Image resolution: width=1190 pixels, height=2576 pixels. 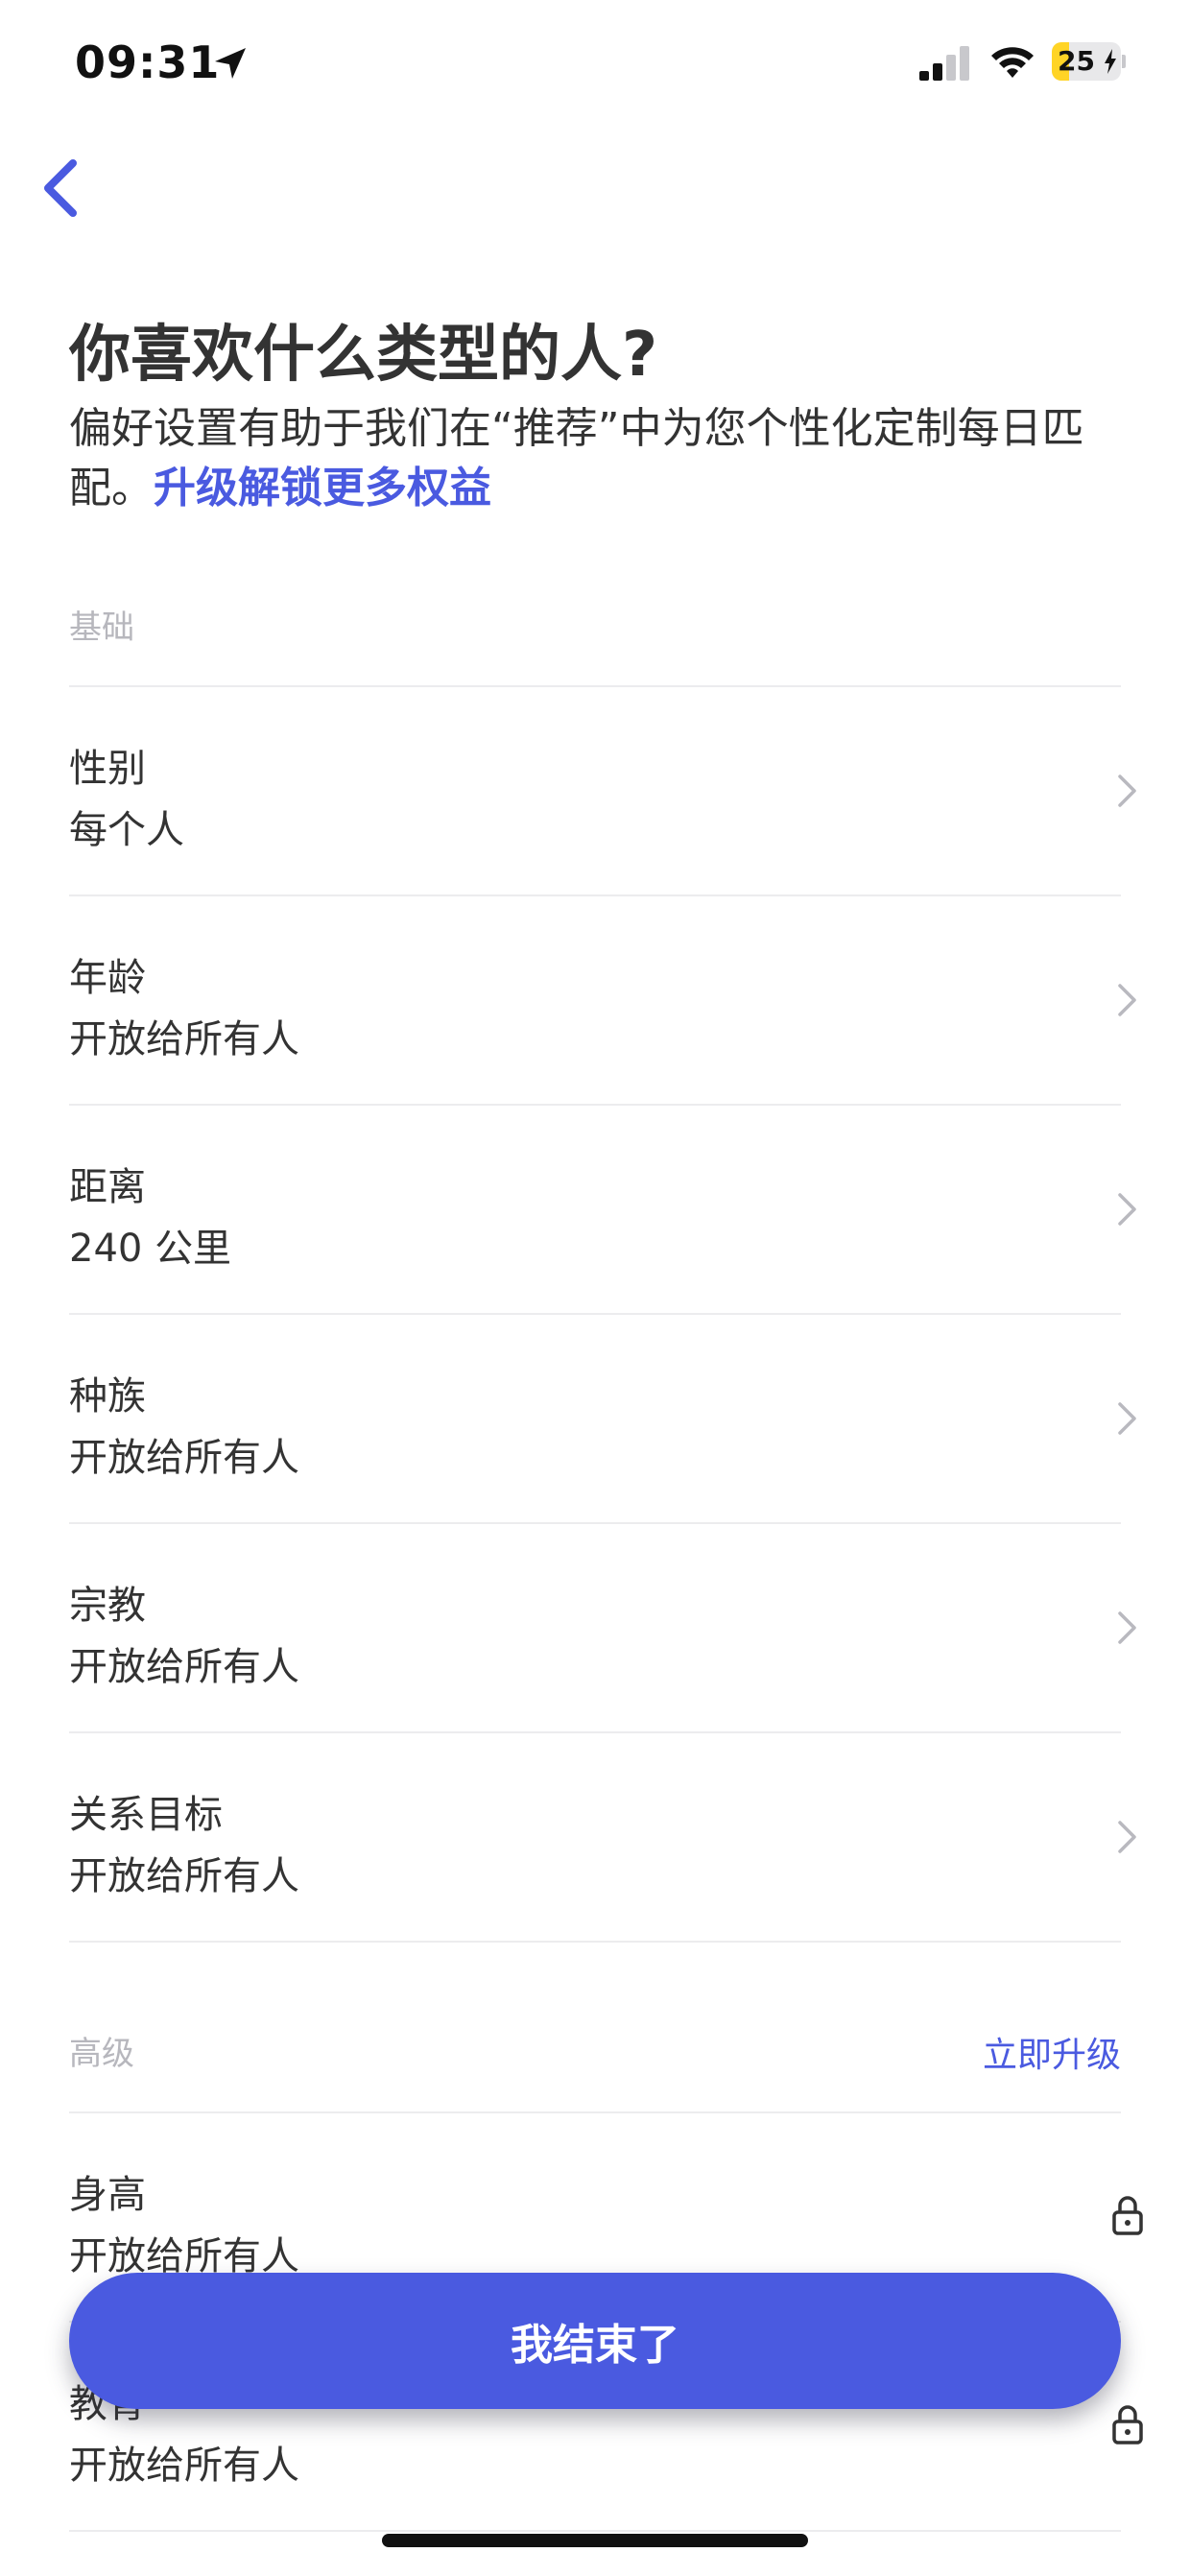 What do you see at coordinates (323, 488) in the screenshot?
I see `upgrade-unlock-link: 升级解锁更多权益` at bounding box center [323, 488].